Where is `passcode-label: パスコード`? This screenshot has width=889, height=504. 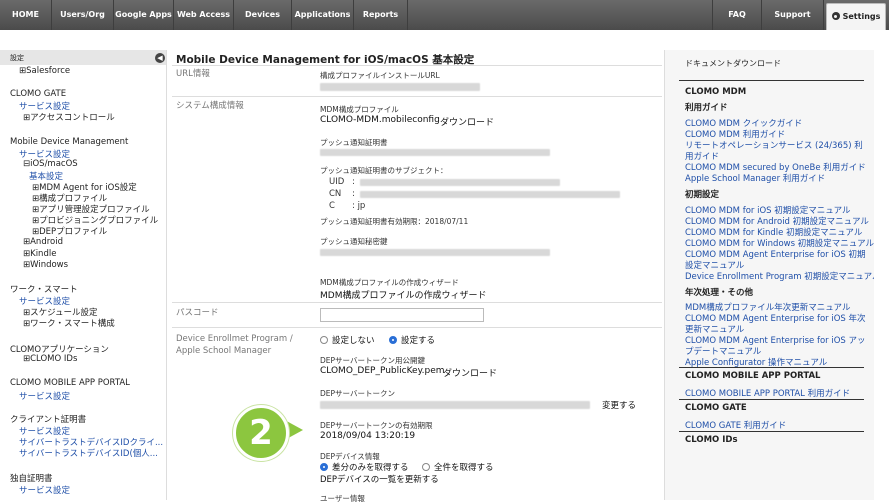
passcode-label: パスコード is located at coordinates (197, 313).